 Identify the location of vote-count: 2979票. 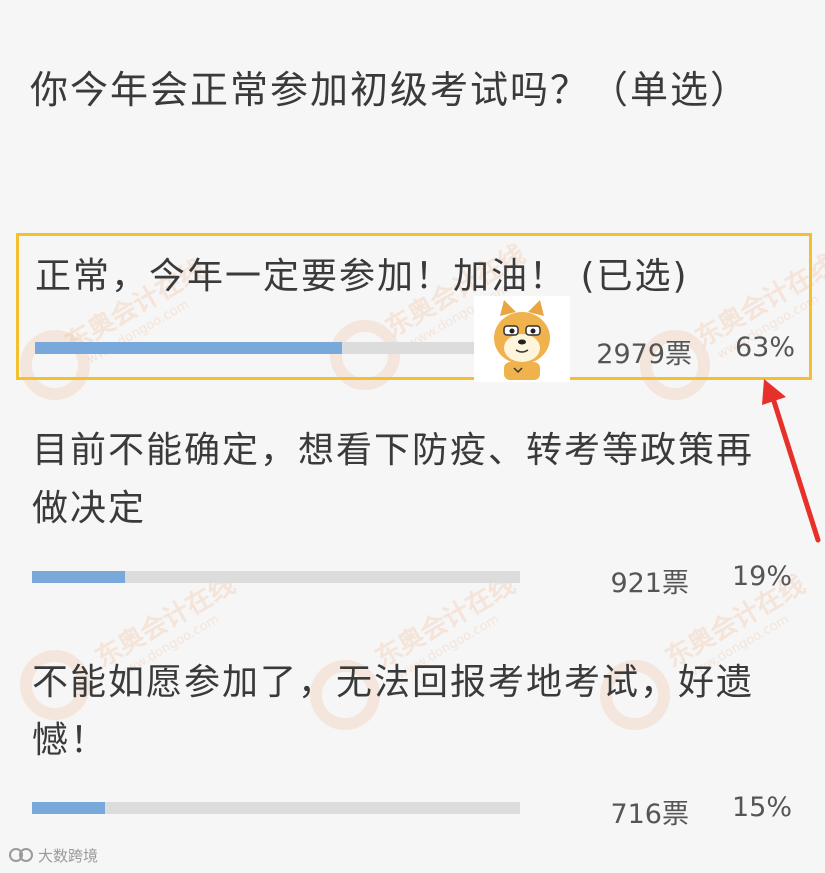
(644, 354).